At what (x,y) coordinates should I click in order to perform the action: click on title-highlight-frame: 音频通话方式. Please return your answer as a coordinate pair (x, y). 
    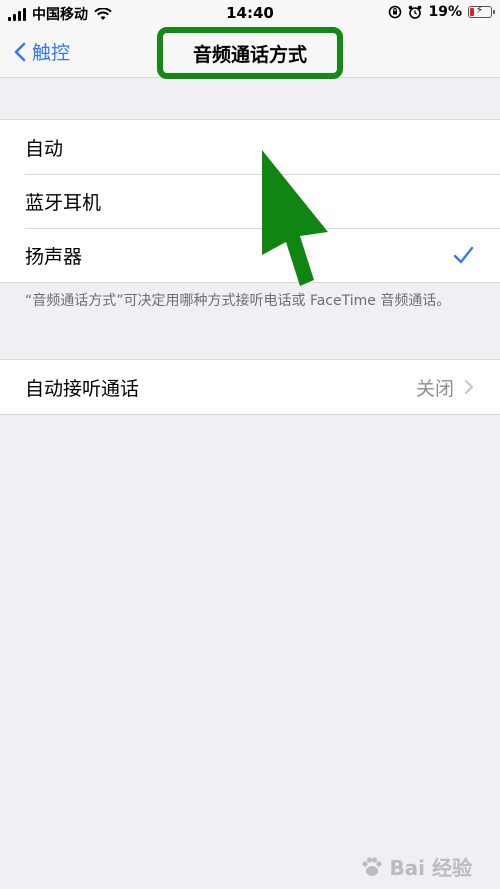
    Looking at the image, I should click on (250, 53).